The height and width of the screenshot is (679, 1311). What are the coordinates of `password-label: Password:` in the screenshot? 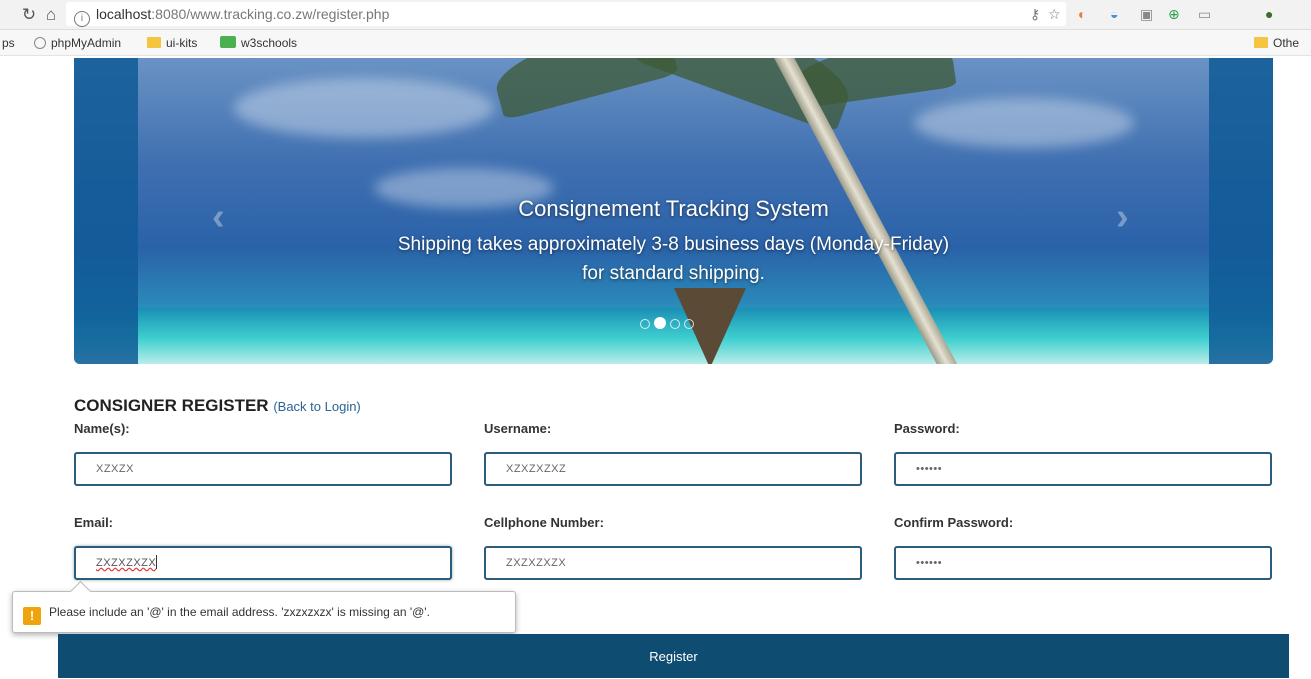 It's located at (927, 428).